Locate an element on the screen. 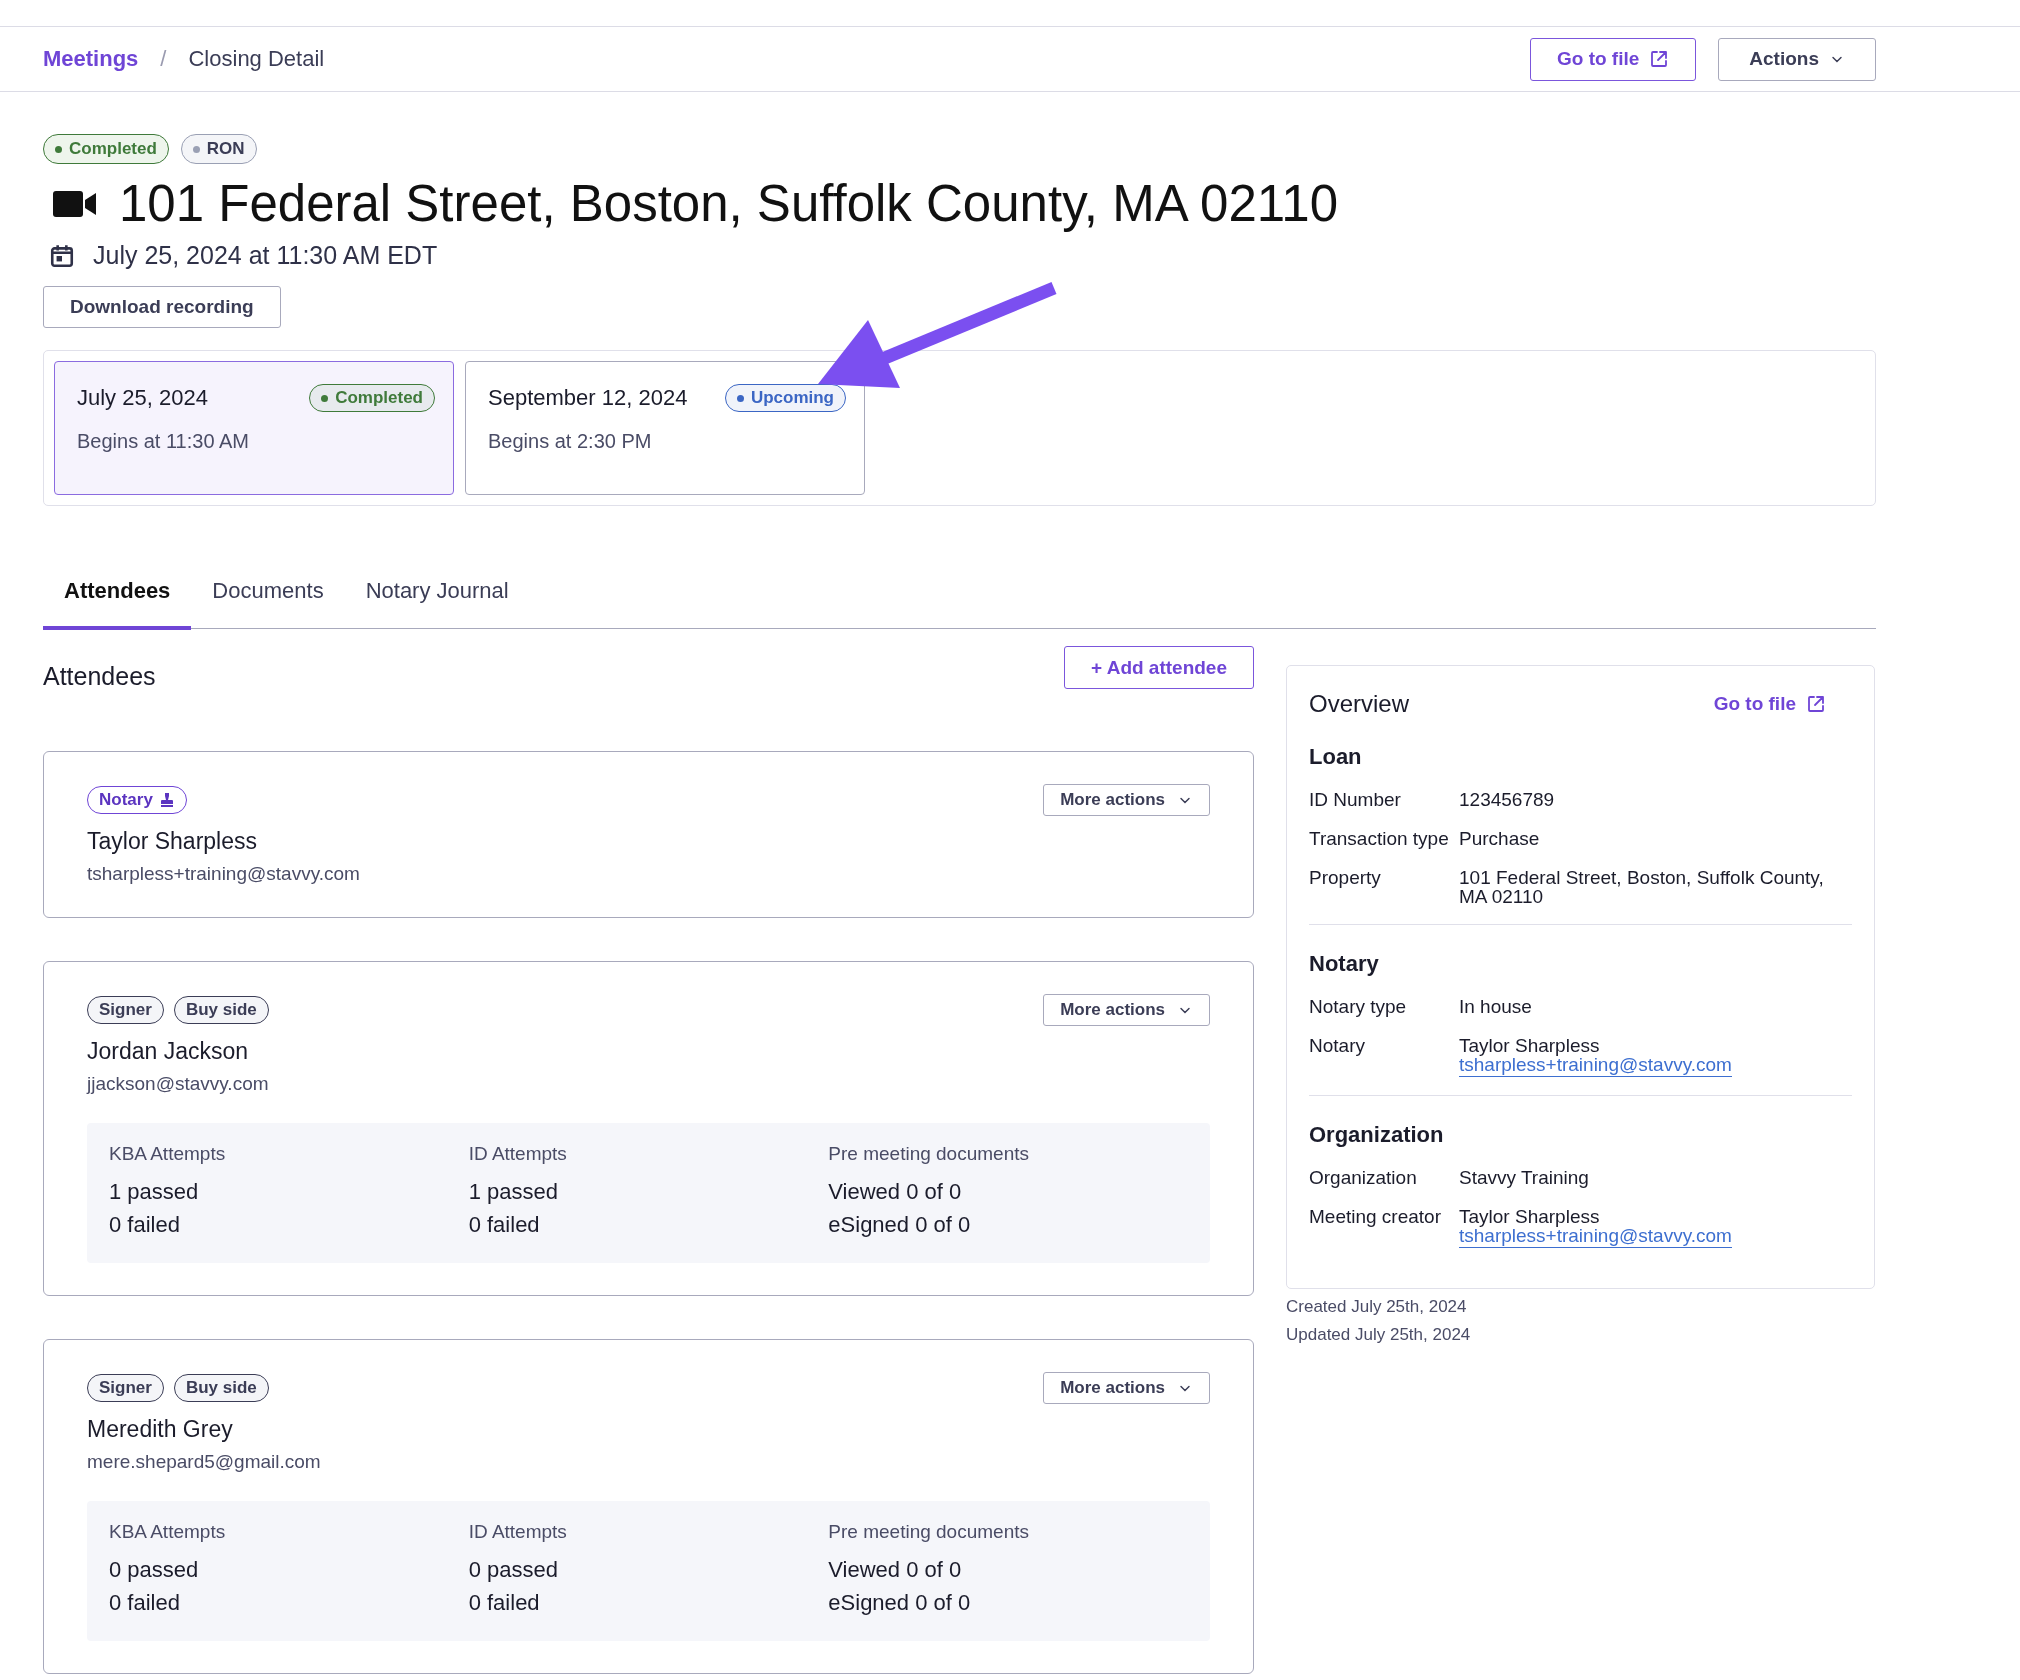 The image size is (2020, 1680). field-value: Stavvy Training is located at coordinates (1524, 1177).